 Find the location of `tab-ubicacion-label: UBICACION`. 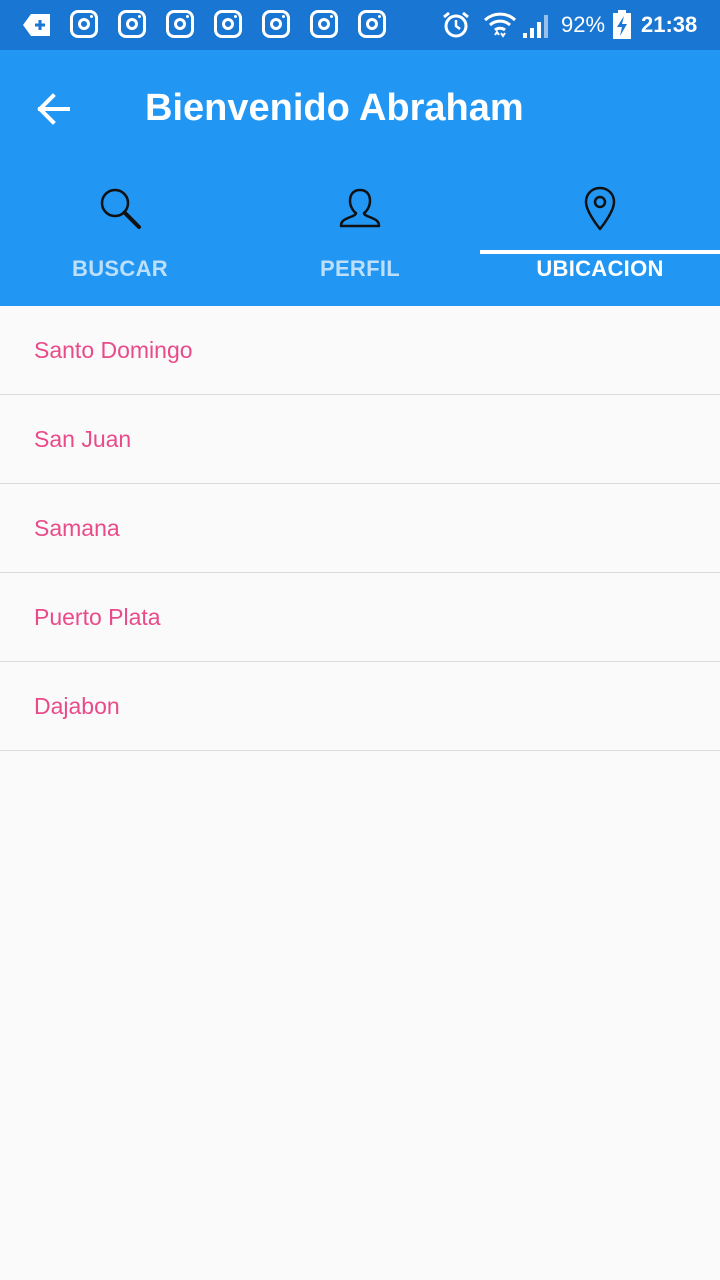

tab-ubicacion-label: UBICACION is located at coordinates (600, 268).